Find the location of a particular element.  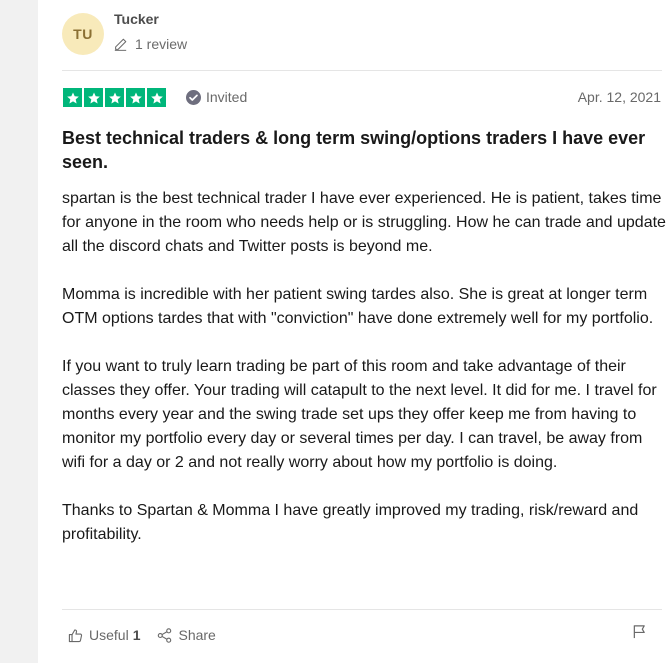

review-date: Apr. 12, 2021 is located at coordinates (619, 97).